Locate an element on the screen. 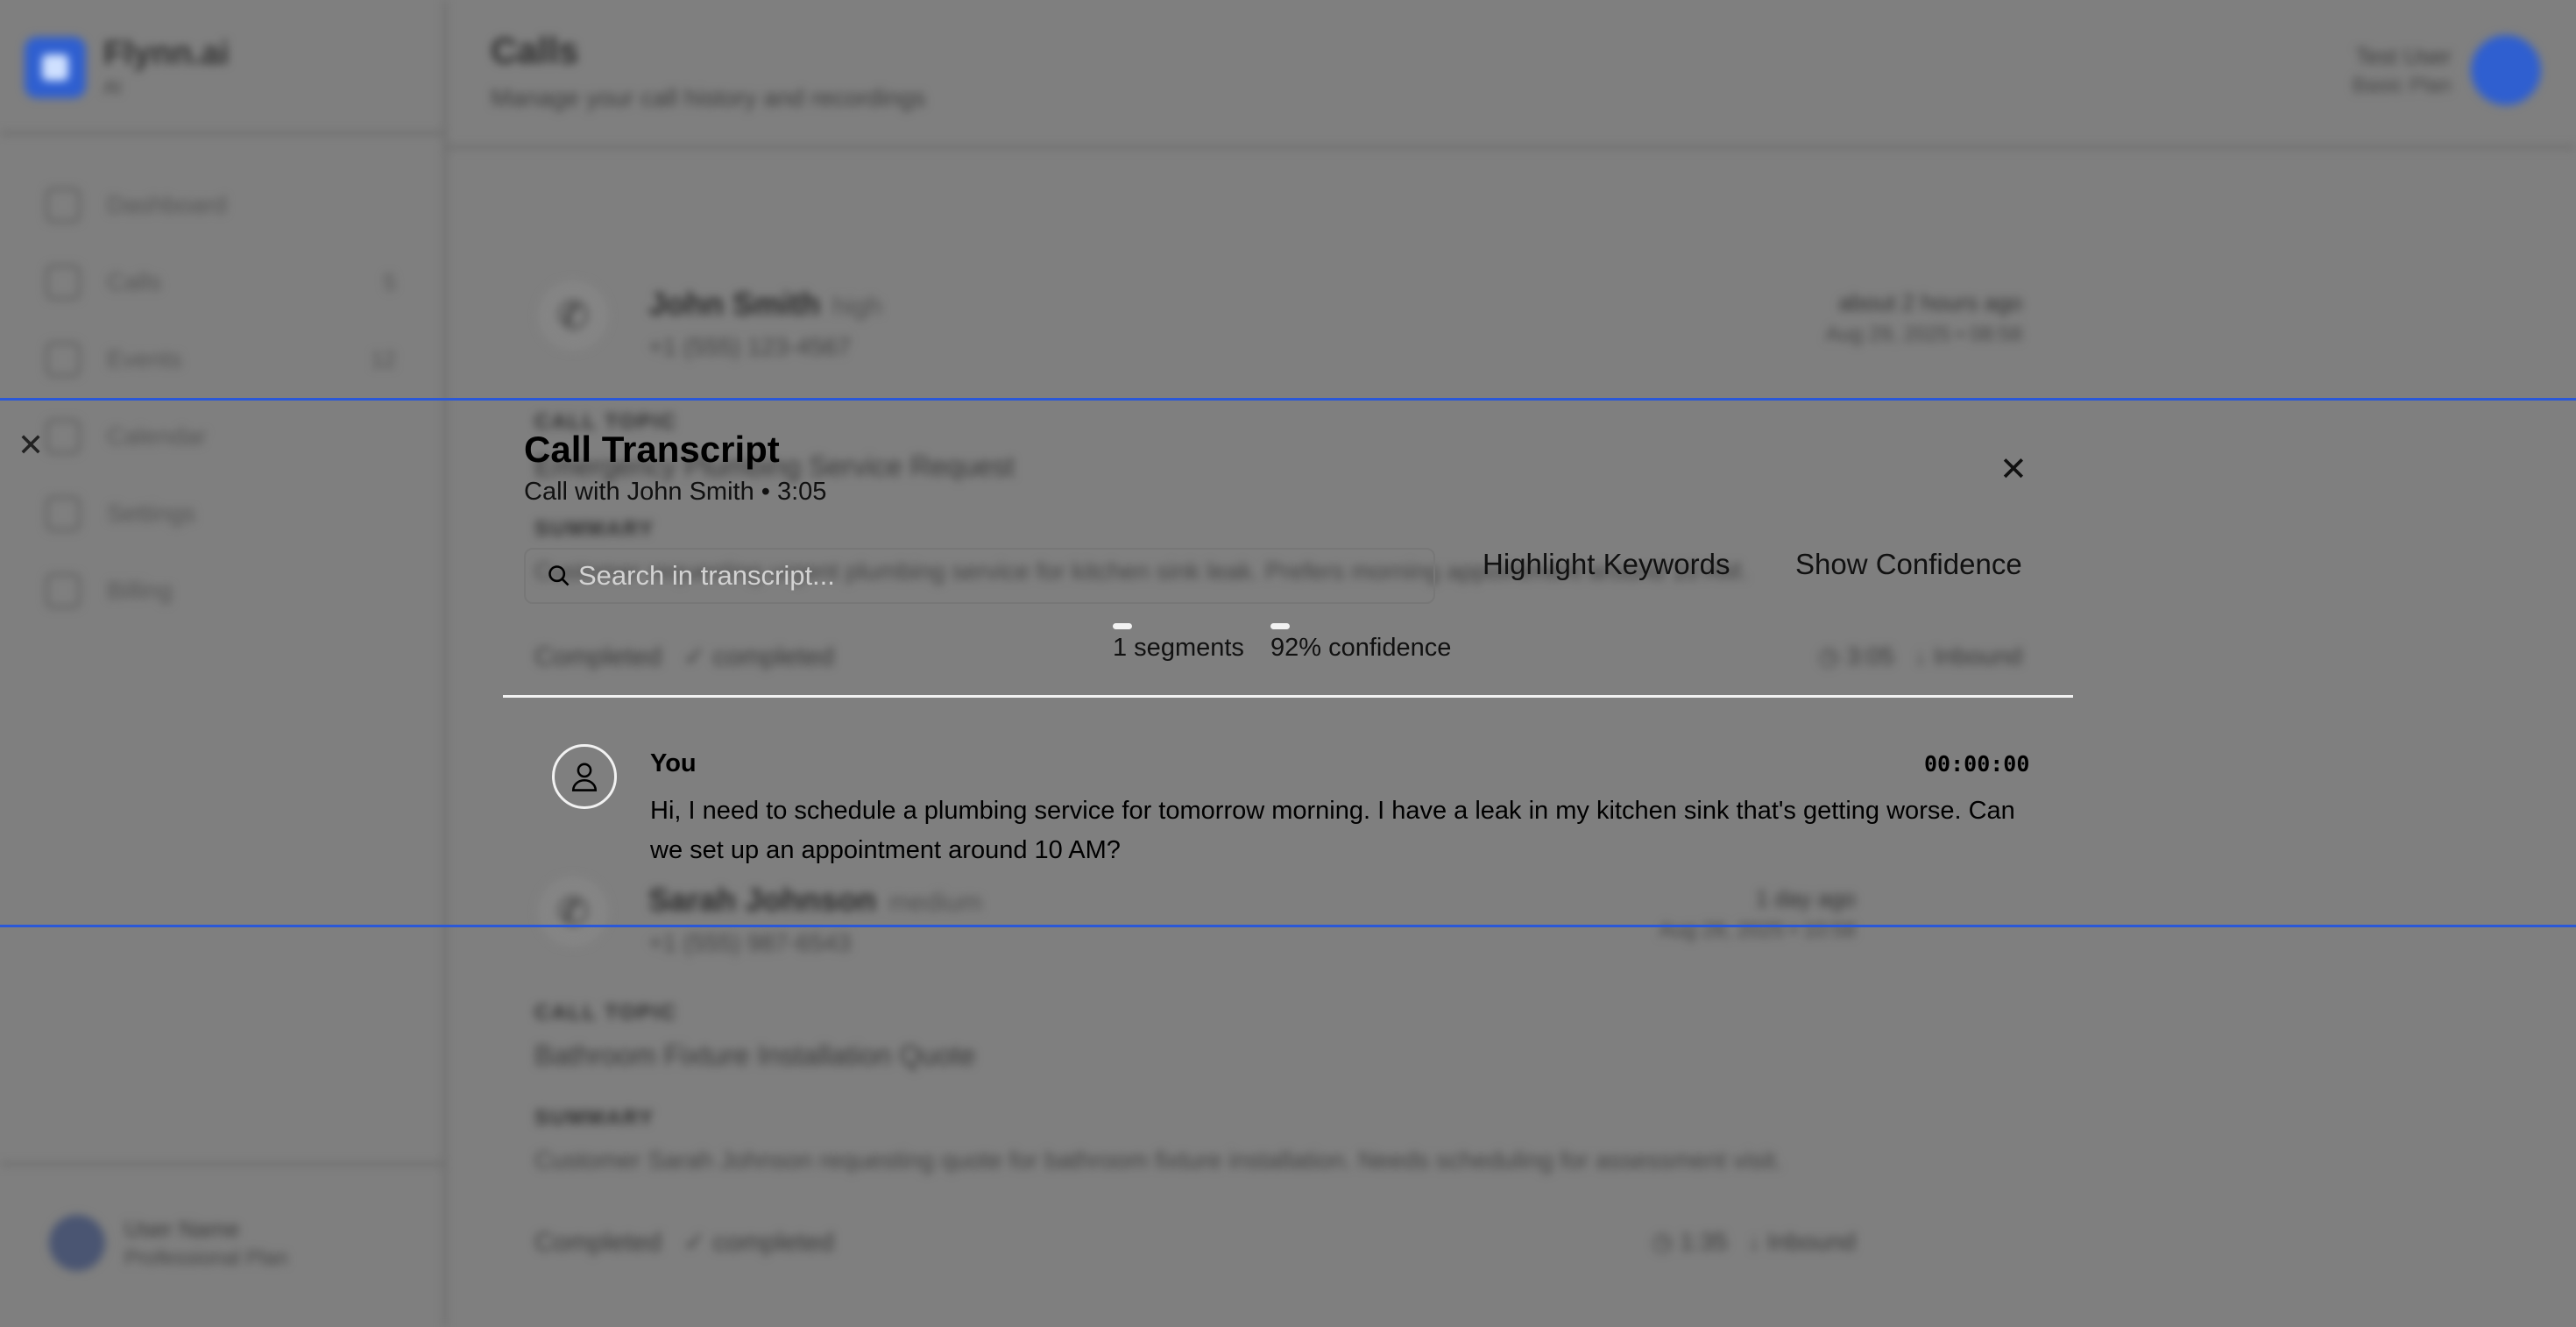 The width and height of the screenshot is (2576, 1327). brand-sub: AI is located at coordinates (112, 87).